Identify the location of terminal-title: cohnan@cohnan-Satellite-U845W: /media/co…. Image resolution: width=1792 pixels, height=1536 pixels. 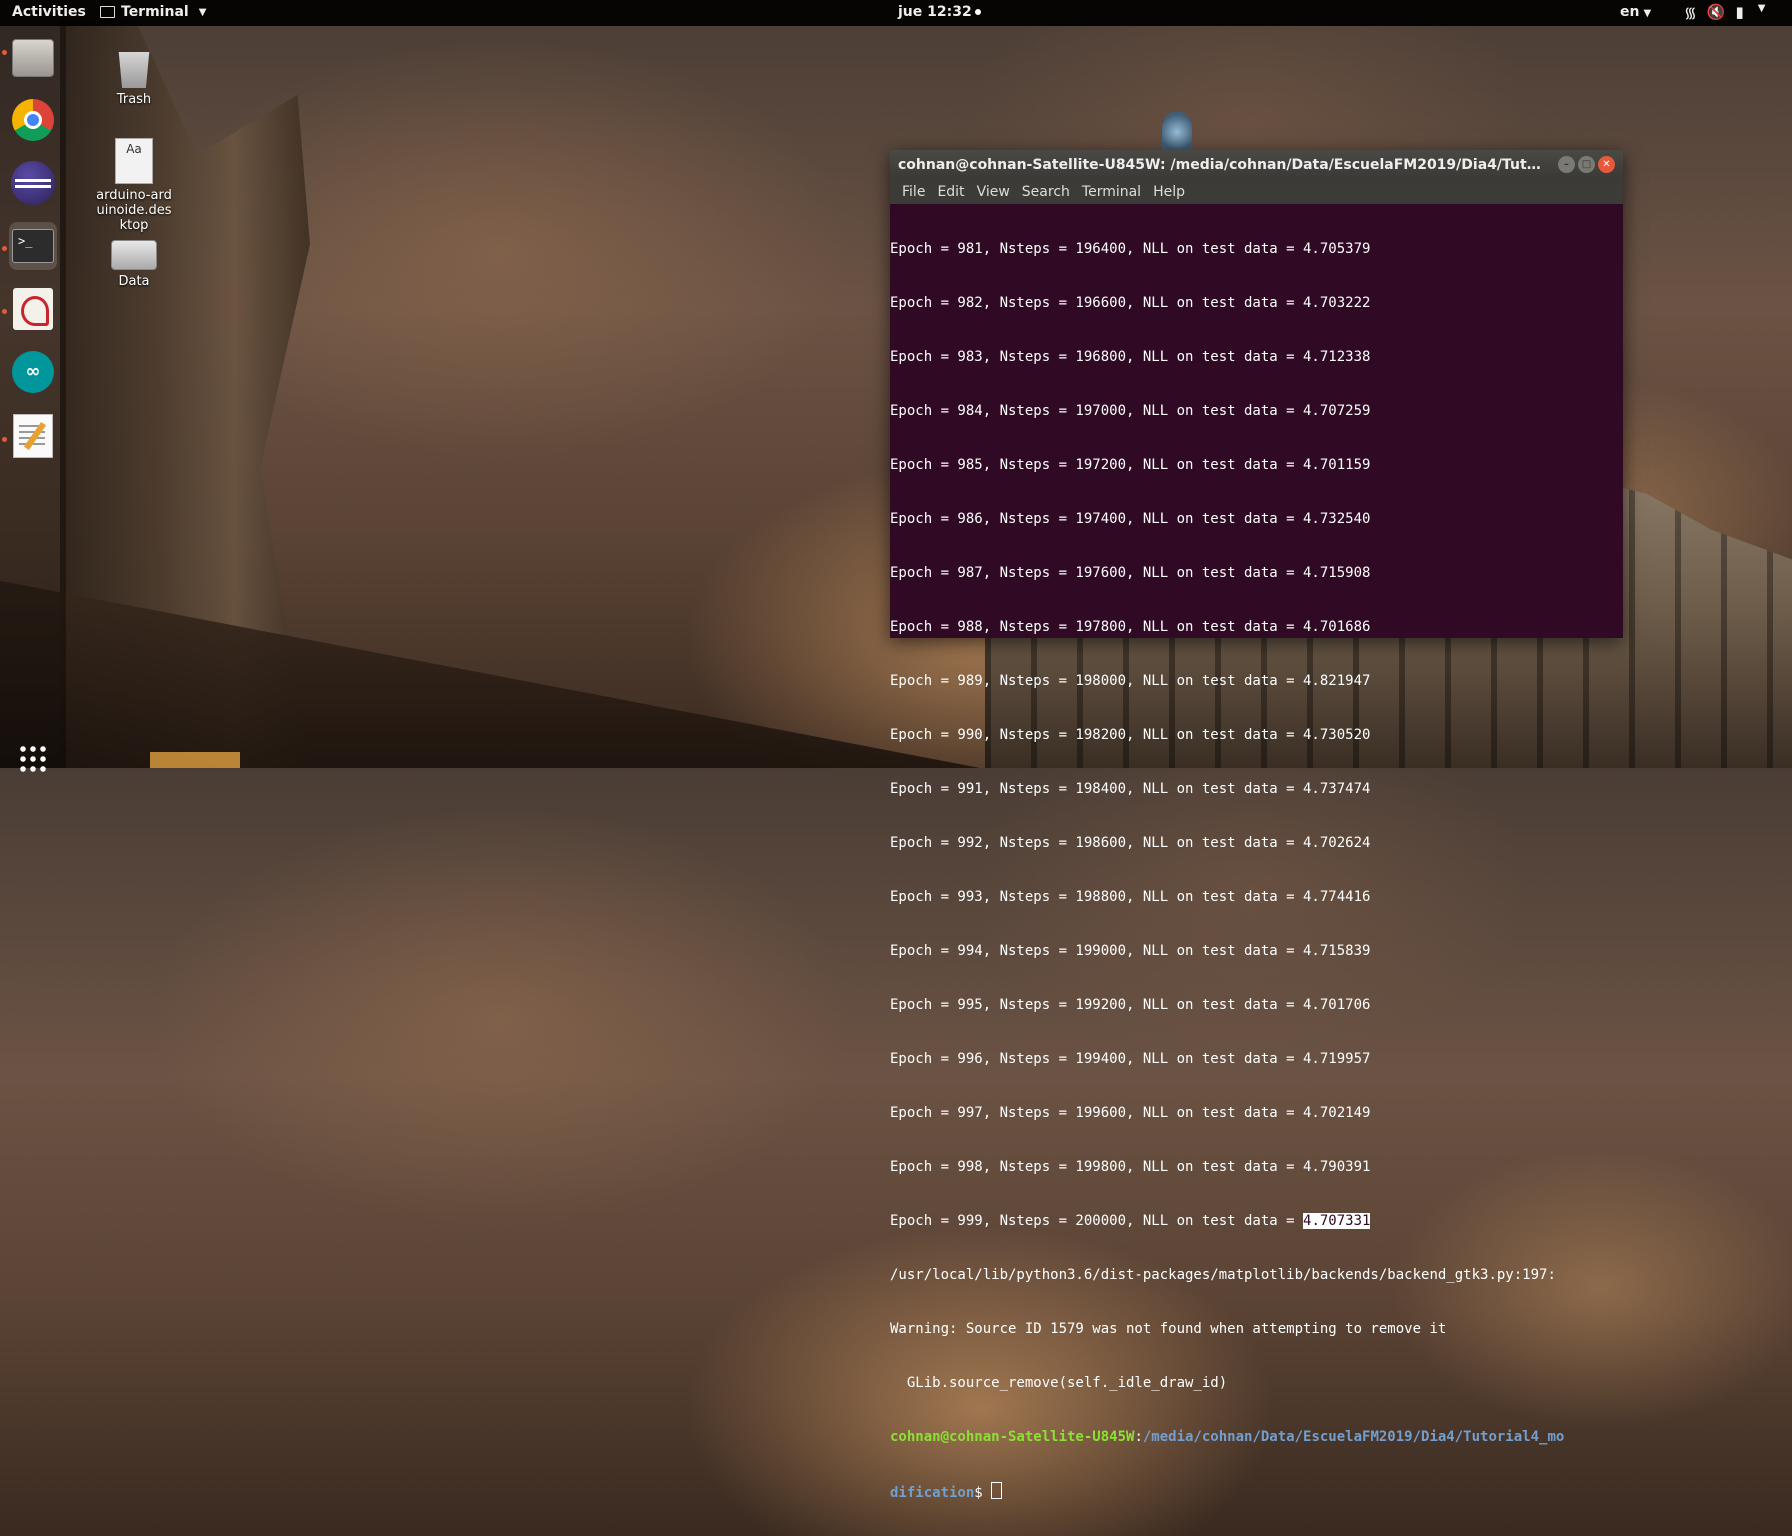
(1223, 165).